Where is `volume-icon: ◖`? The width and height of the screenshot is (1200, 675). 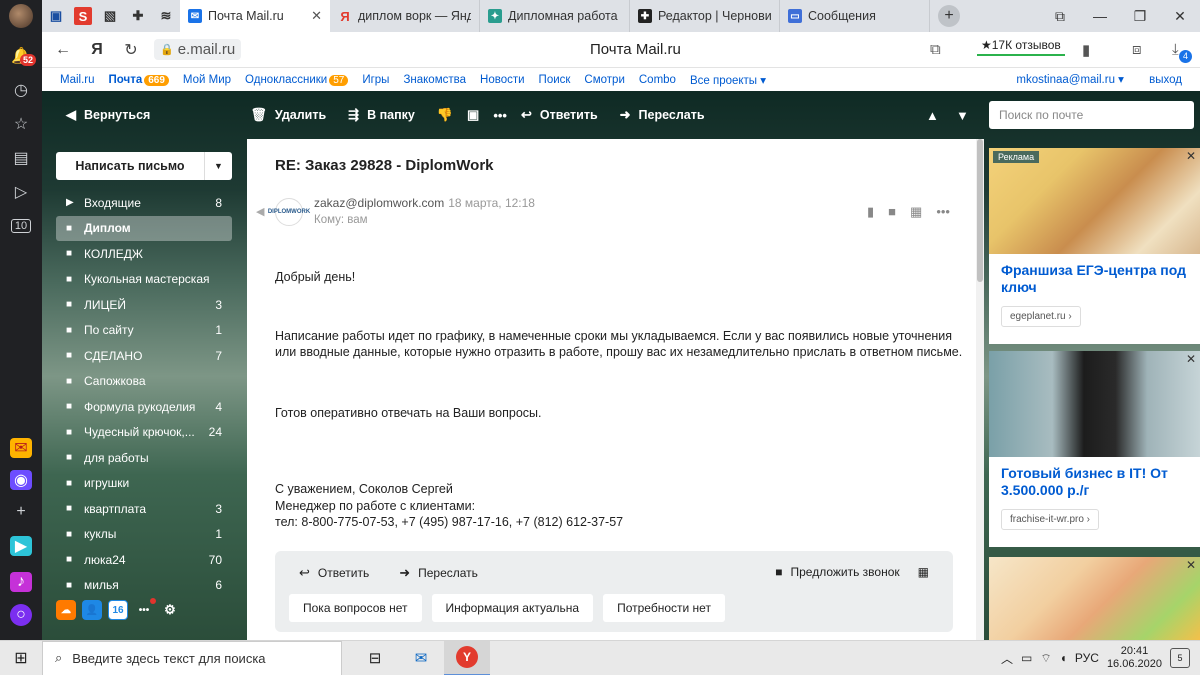 volume-icon: ◖ is located at coordinates (1063, 658).